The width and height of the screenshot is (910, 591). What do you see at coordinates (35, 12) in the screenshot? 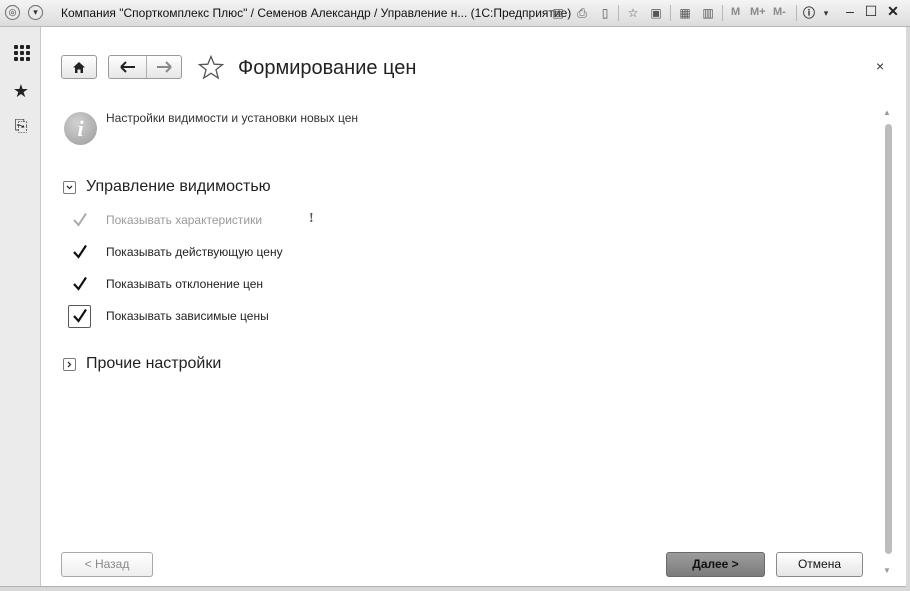
I see `main-menu-dropdown-icon: ▾` at bounding box center [35, 12].